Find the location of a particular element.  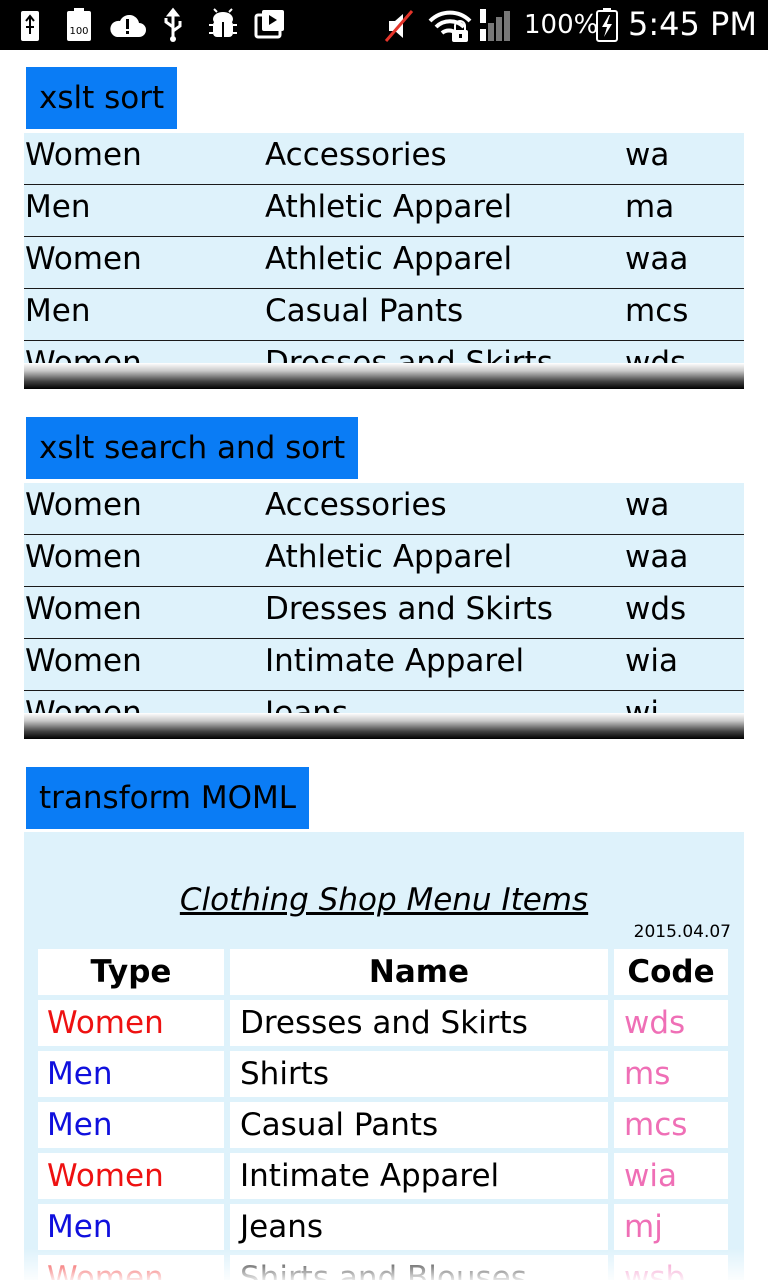

list-item-name: Casual Pants is located at coordinates (364, 311).